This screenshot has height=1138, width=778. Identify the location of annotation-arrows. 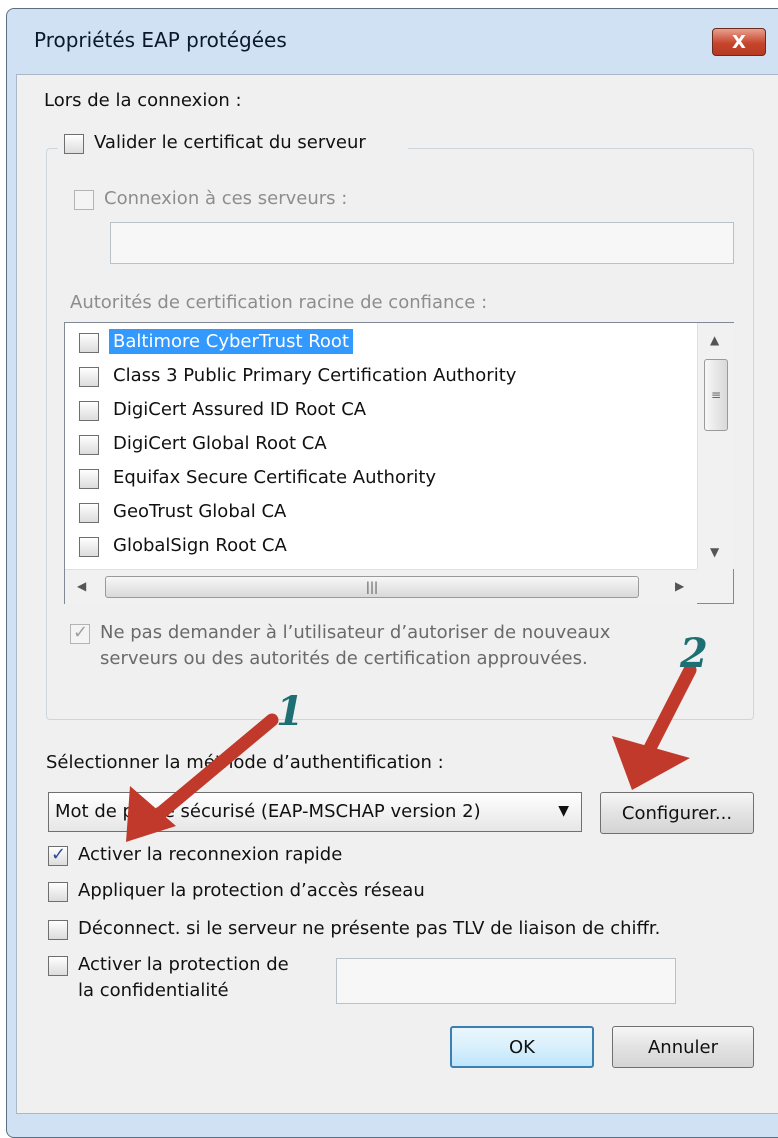
(411, 752).